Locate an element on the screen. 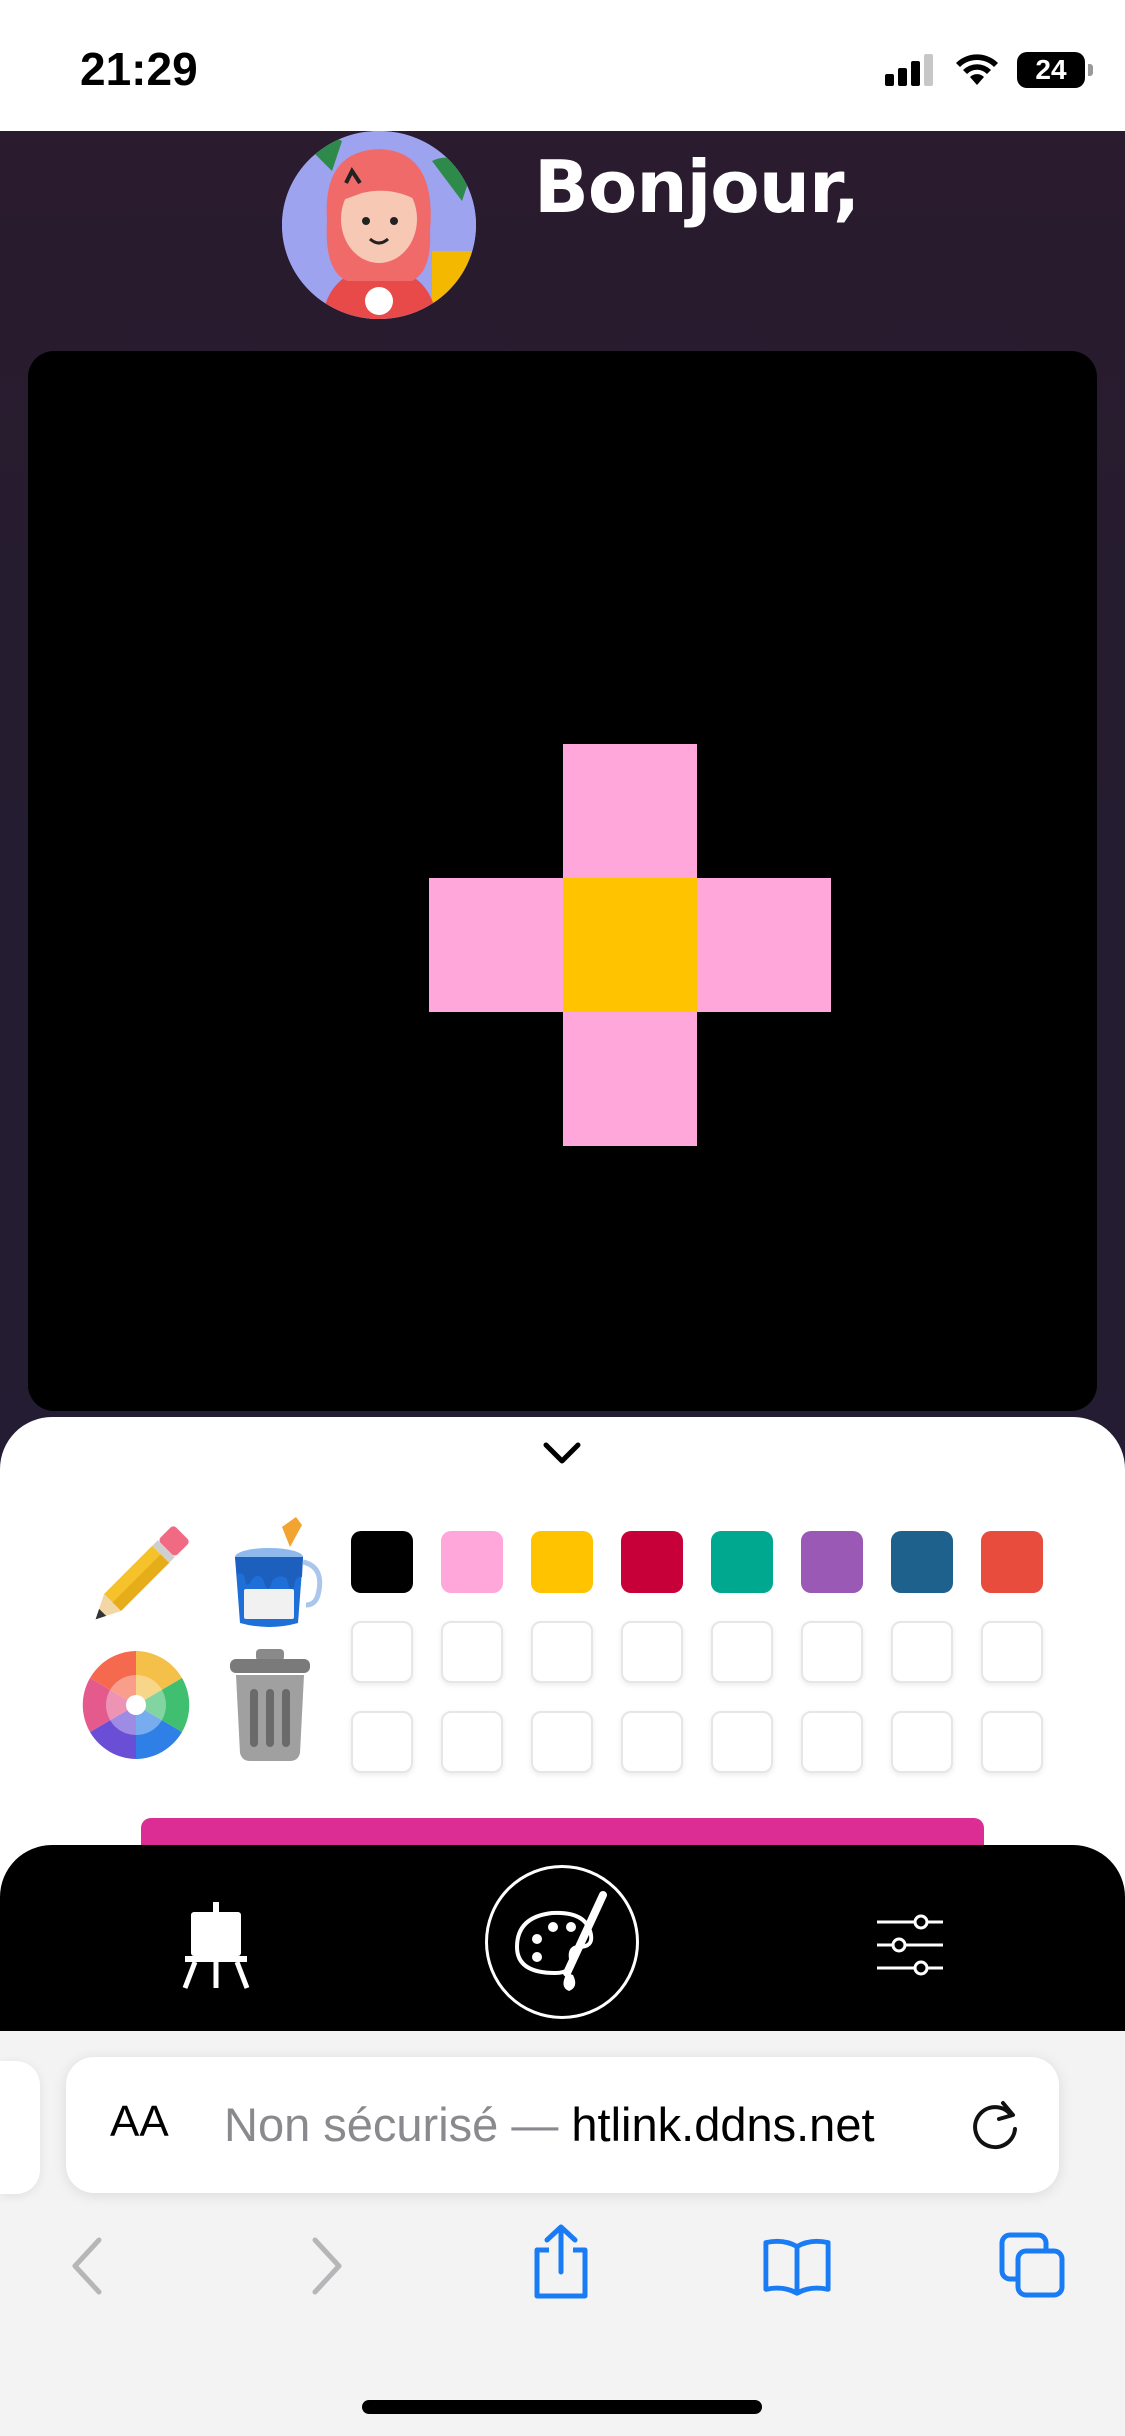  reader-aa-button: AA is located at coordinates (139, 2122).